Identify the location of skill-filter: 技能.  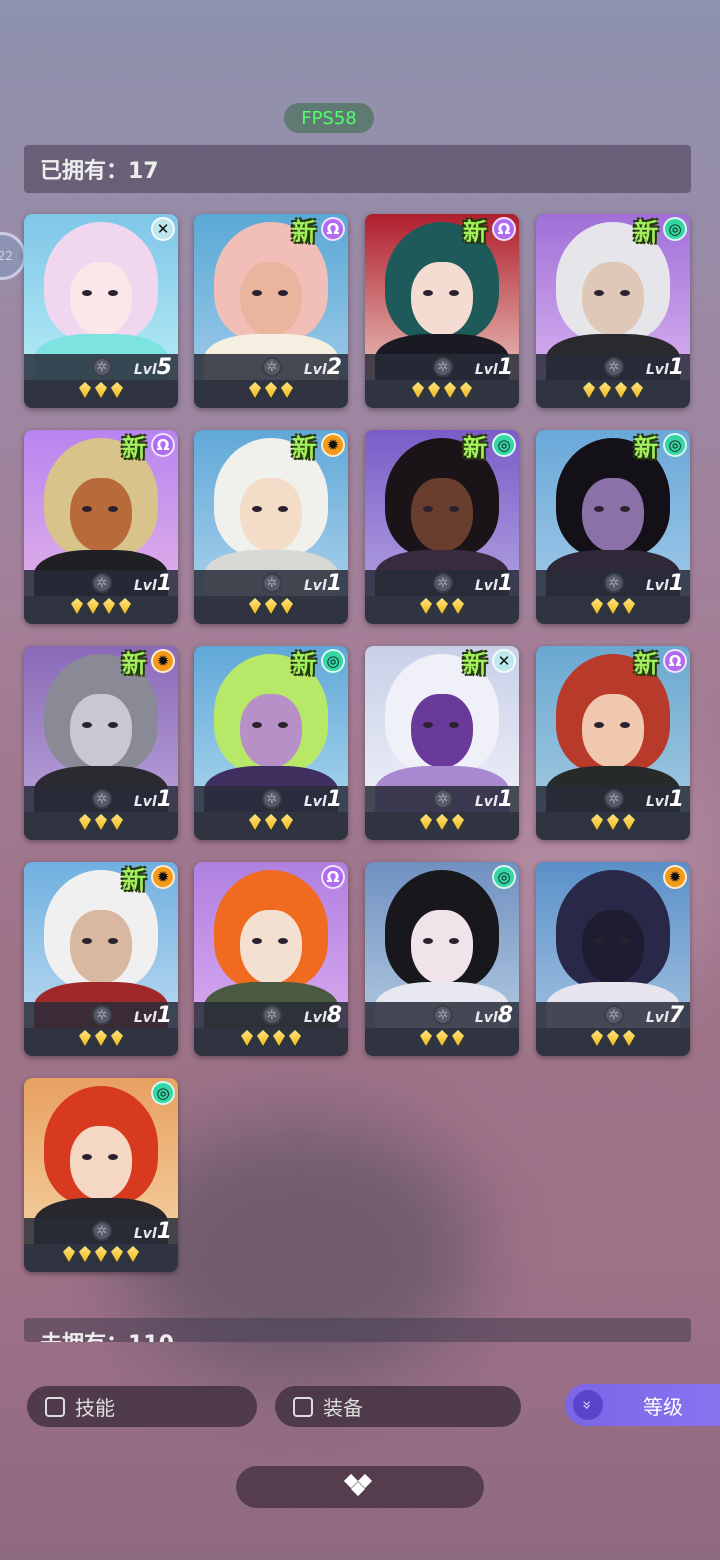
(142, 1406).